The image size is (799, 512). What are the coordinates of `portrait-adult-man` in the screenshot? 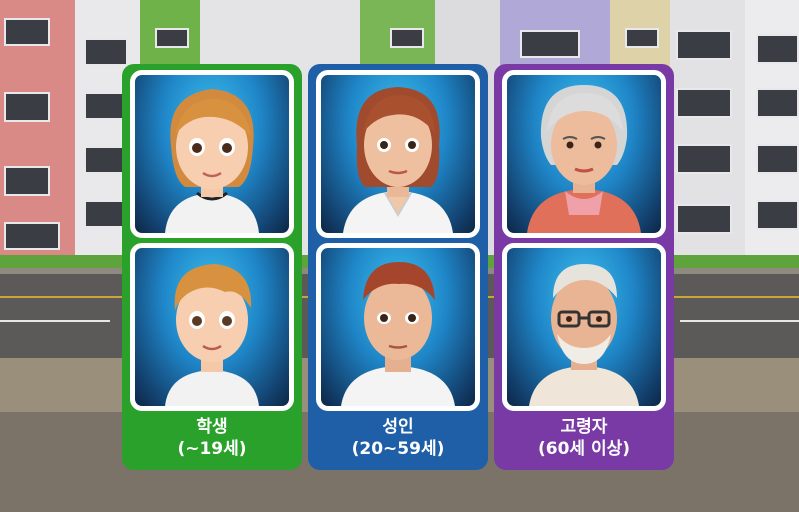 It's located at (398, 327).